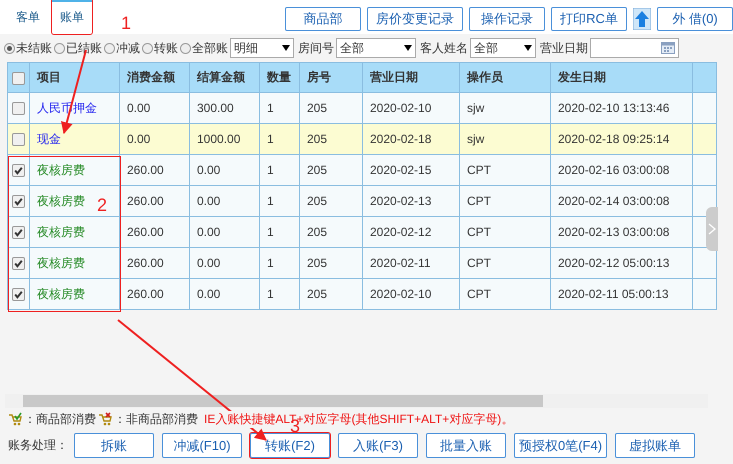 The width and height of the screenshot is (733, 464). Describe the element at coordinates (411, 232) in the screenshot. I see `table-cell: 2020-02-12` at that location.